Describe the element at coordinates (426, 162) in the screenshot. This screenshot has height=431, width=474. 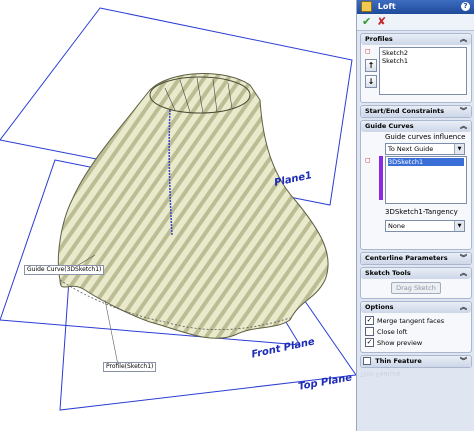
I see `list-item: 3DSketch1` at that location.